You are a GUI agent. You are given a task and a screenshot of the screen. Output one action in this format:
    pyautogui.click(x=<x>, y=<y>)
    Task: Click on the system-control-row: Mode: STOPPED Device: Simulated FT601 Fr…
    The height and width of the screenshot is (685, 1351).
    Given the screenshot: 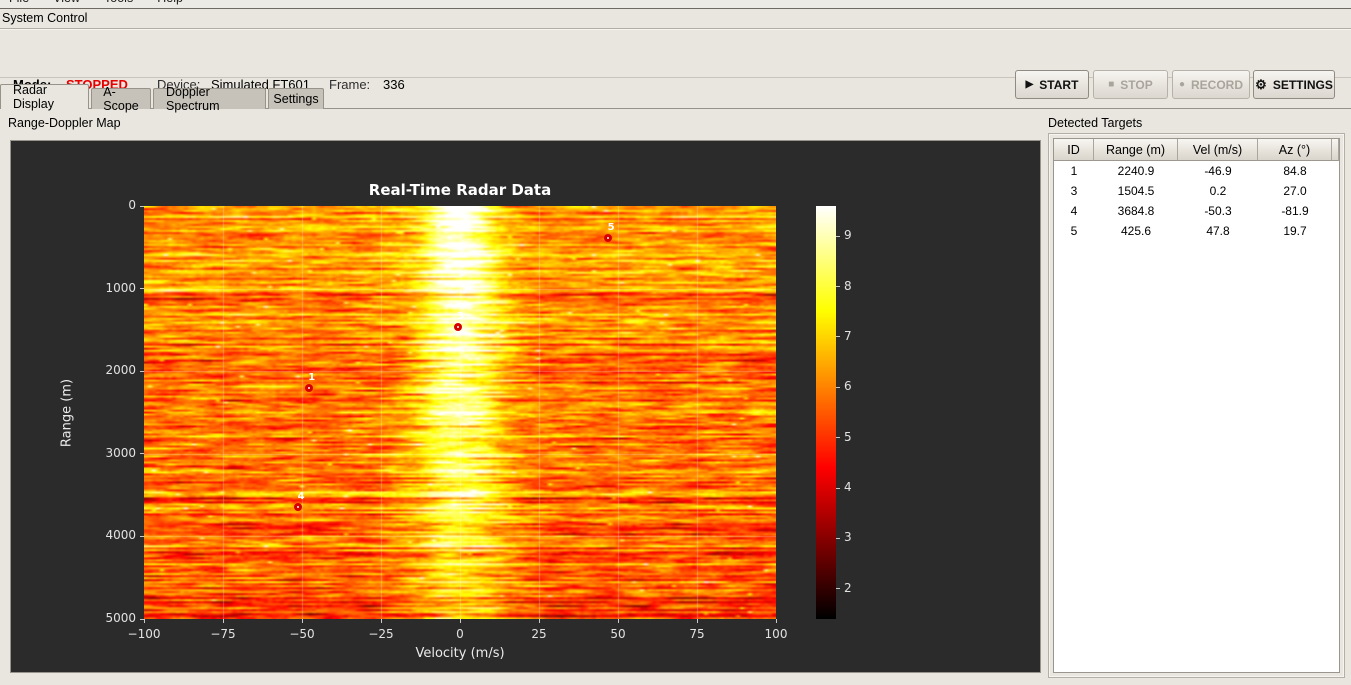 What is the action you would take?
    pyautogui.click(x=675, y=64)
    